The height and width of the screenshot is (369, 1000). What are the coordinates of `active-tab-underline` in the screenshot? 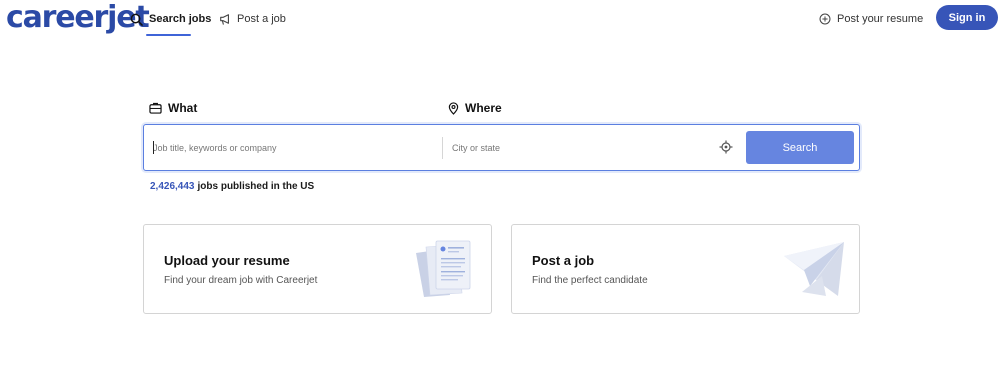 It's located at (169, 35).